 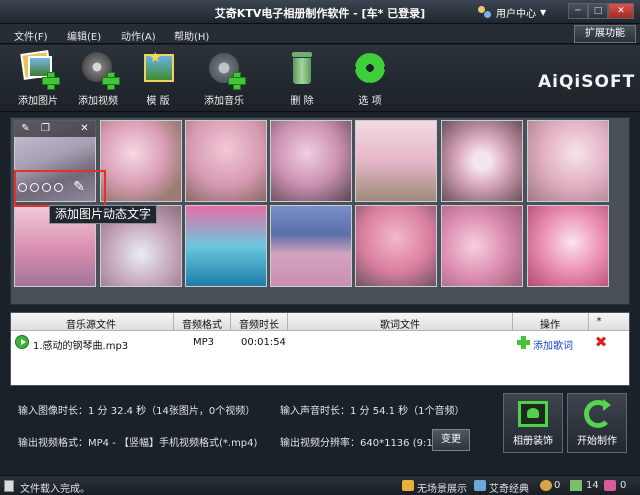 What do you see at coordinates (557, 485) in the screenshot?
I see `count-a: 0` at bounding box center [557, 485].